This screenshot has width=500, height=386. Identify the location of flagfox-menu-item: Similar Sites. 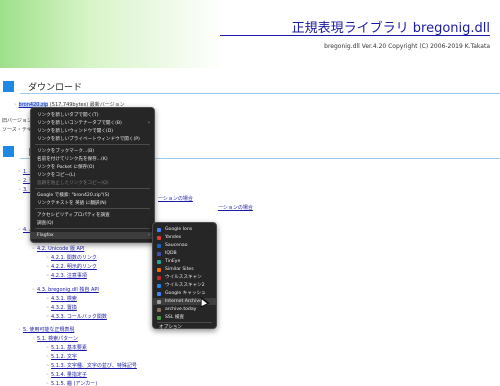
(184, 269).